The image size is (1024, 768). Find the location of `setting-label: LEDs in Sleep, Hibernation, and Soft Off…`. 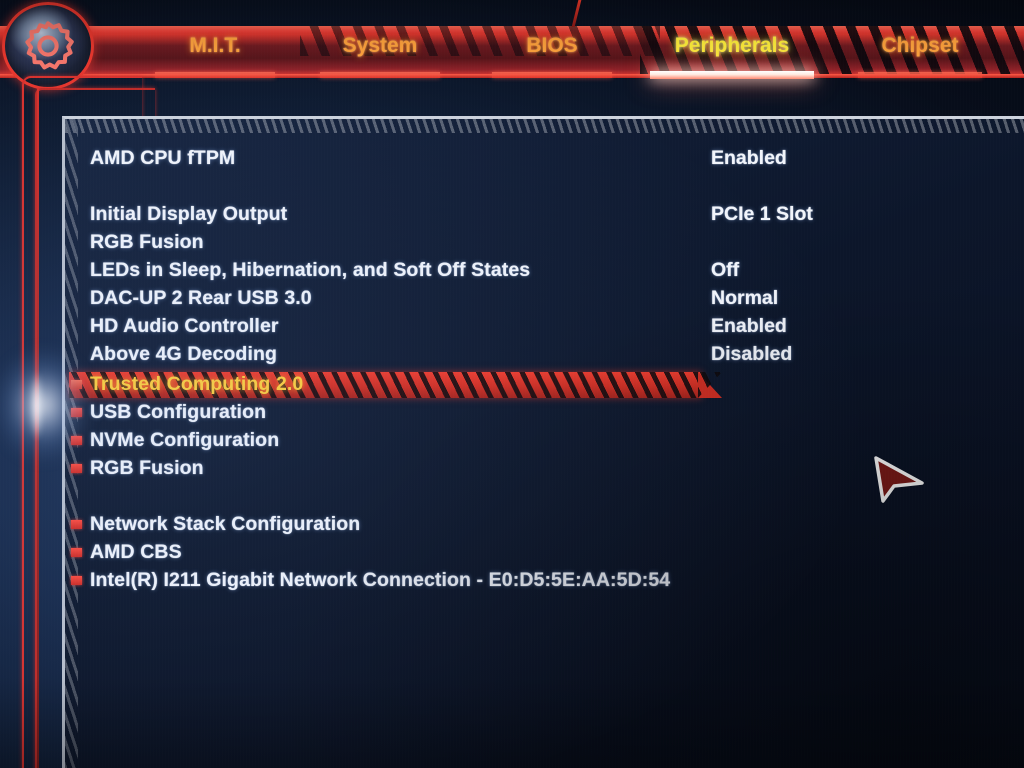

setting-label: LEDs in Sleep, Hibernation, and Soft Off… is located at coordinates (310, 270).